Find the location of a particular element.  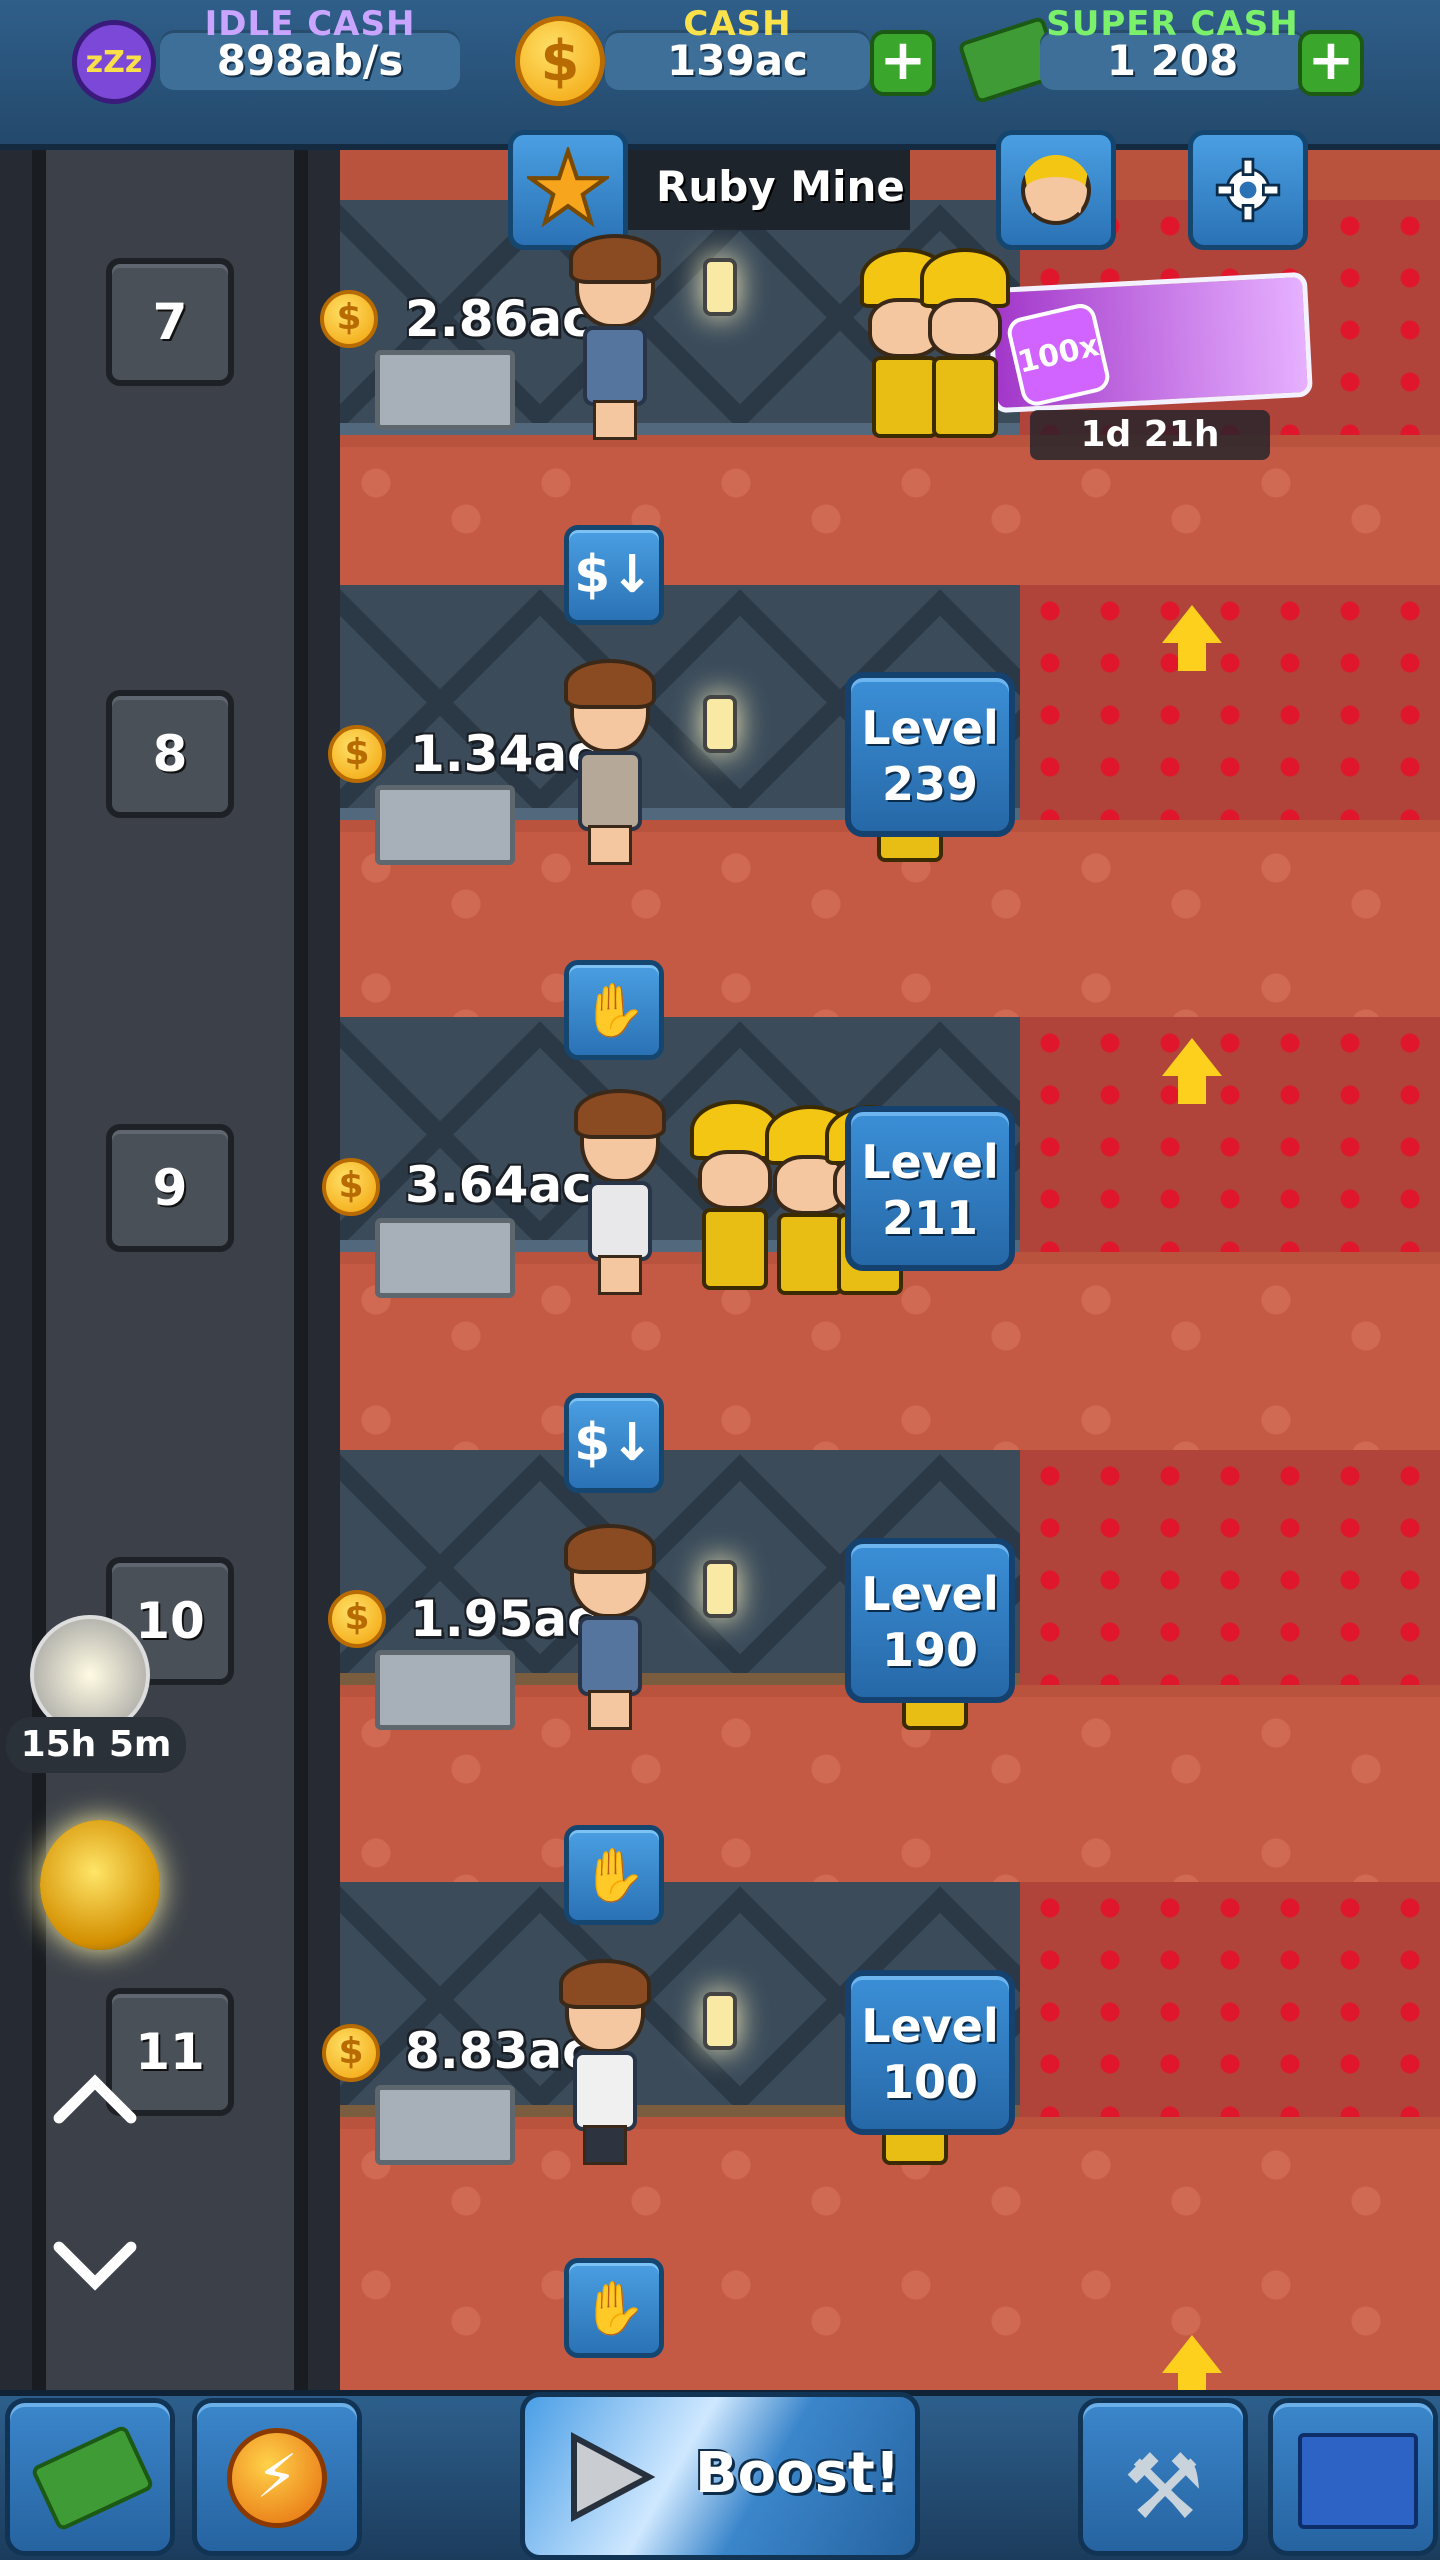

level-value: 211 is located at coordinates (930, 1218).